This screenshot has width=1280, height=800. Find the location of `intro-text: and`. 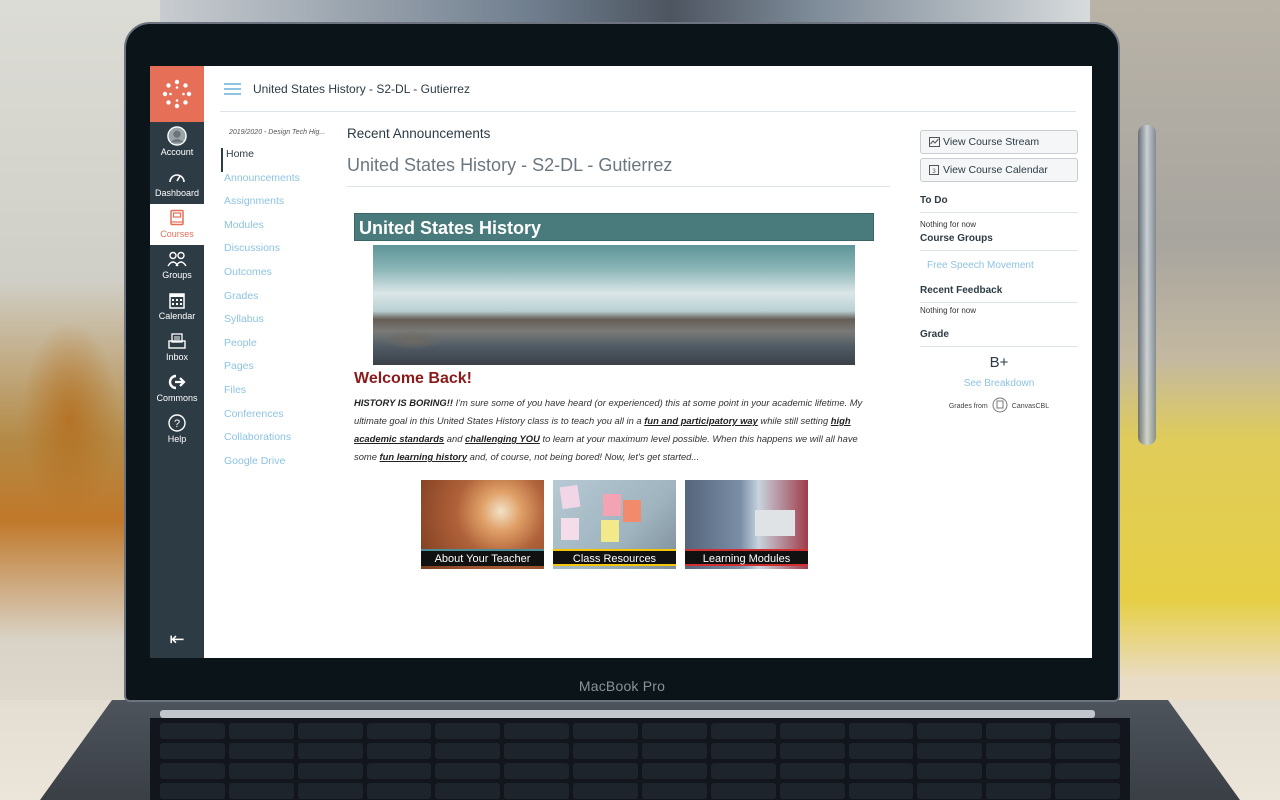

intro-text: and is located at coordinates (455, 438).